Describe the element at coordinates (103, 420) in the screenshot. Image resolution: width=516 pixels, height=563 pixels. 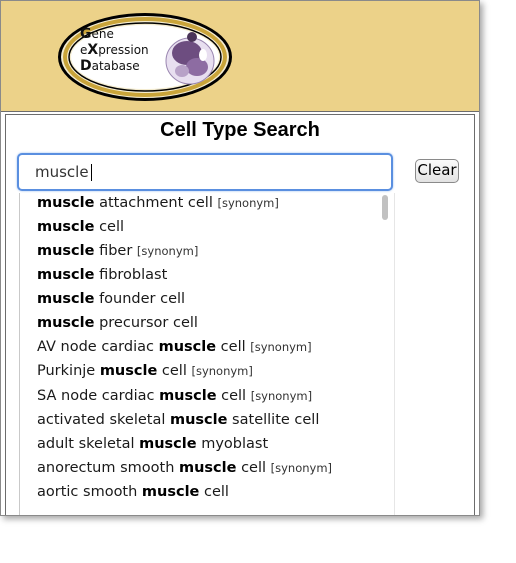
I see `suggestion-text: activated skeletal` at that location.